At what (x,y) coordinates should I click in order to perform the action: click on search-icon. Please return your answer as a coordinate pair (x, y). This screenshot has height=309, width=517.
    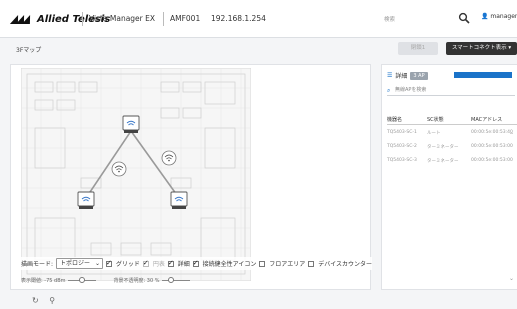
    Looking at the image, I should click on (464, 18).